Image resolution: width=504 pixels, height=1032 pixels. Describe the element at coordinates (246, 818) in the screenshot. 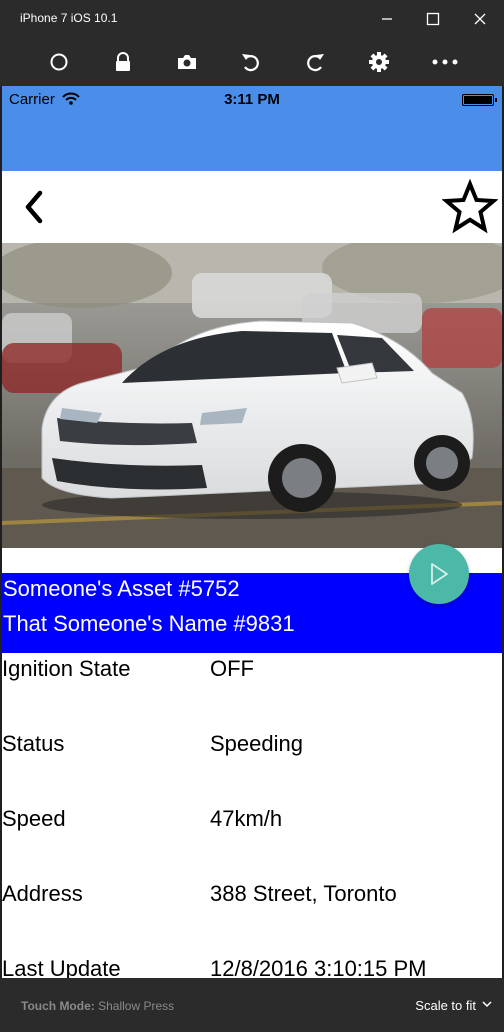

I see `detail-value: 47km/h` at that location.